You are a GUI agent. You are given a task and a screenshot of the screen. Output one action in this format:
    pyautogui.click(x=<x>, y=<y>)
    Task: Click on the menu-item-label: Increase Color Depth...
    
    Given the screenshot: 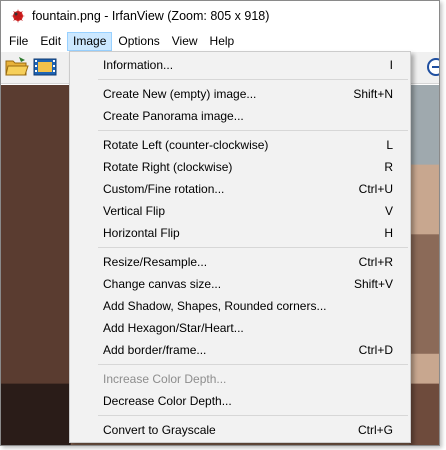 What is the action you would take?
    pyautogui.click(x=165, y=379)
    